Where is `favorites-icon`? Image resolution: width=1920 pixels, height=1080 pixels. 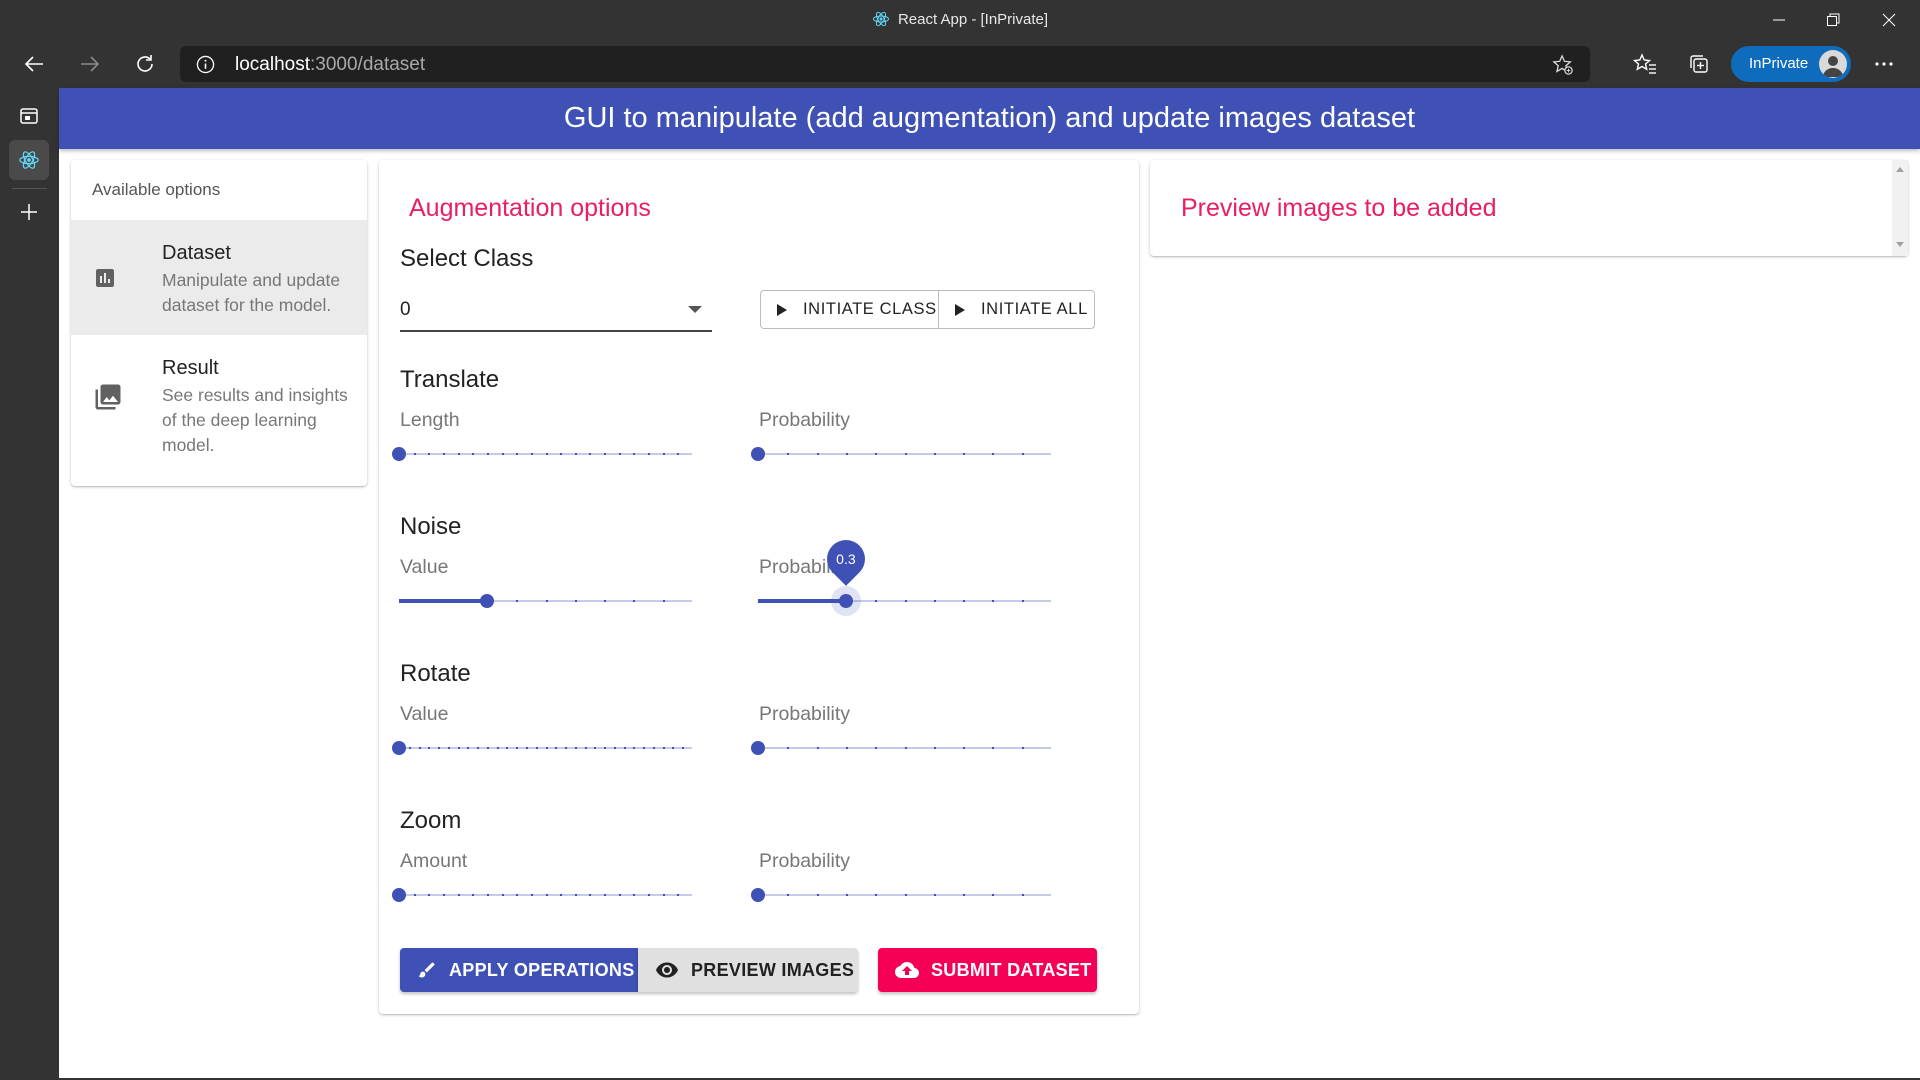 favorites-icon is located at coordinates (1644, 63).